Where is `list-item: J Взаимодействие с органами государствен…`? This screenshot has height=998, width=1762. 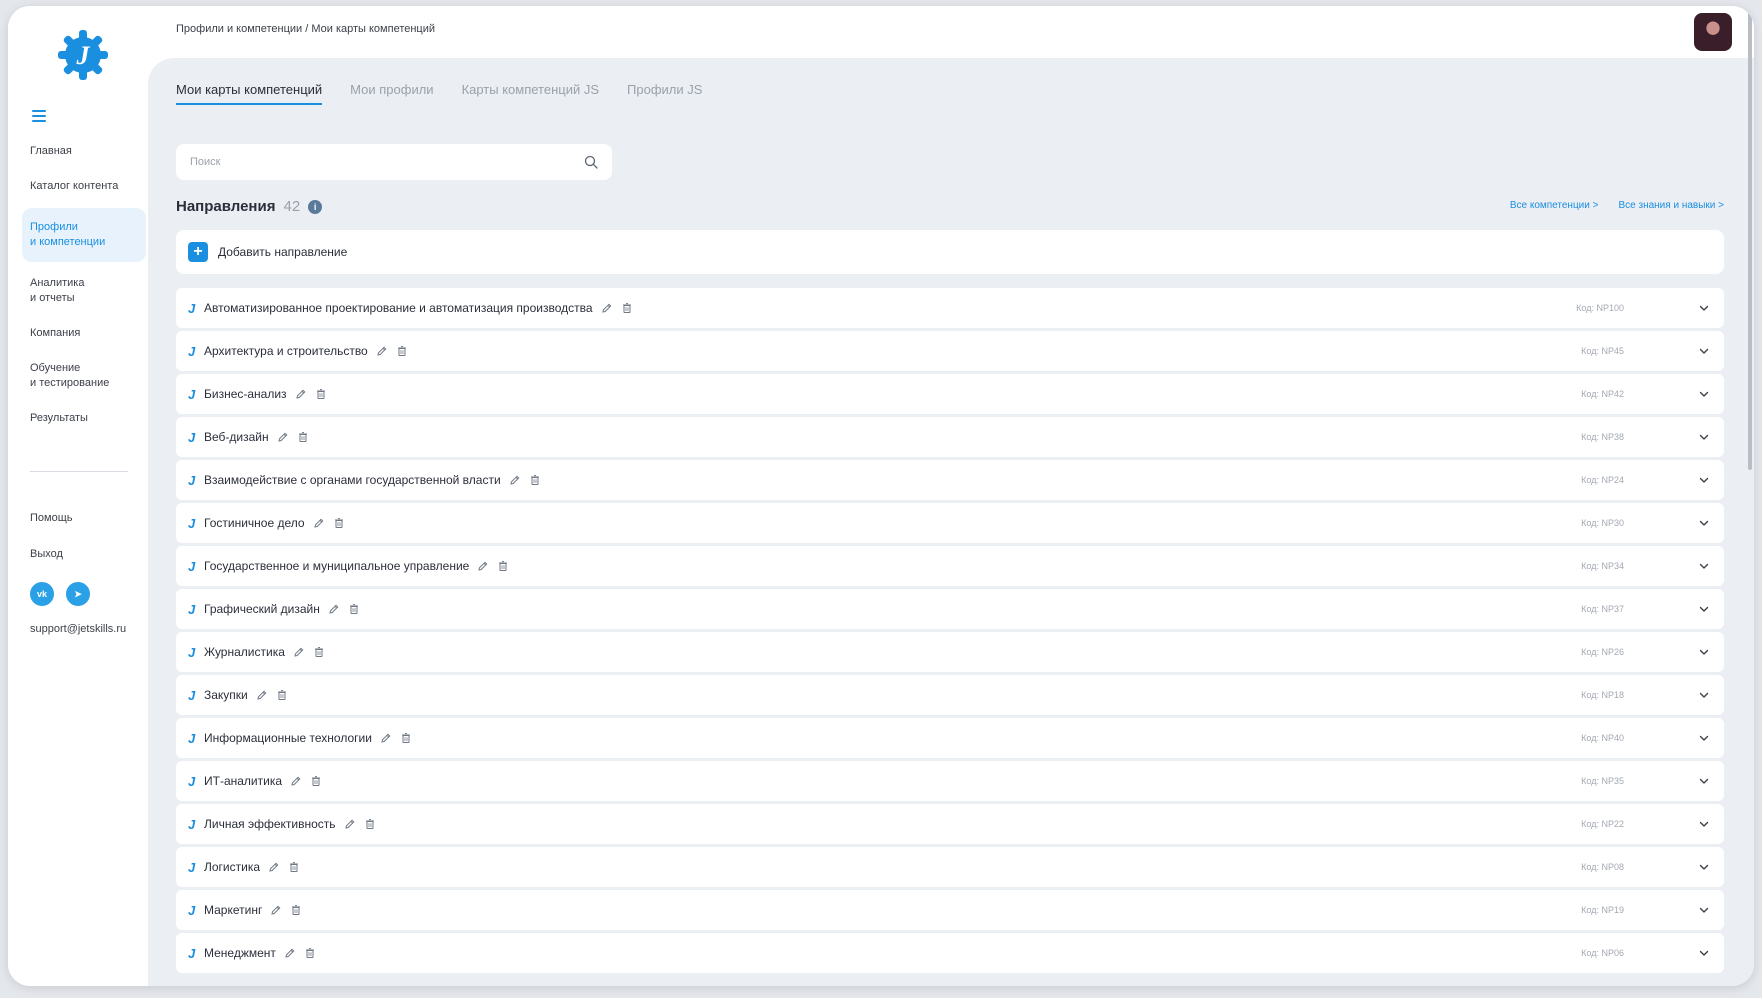 list-item: J Взаимодействие с органами государствен… is located at coordinates (950, 480).